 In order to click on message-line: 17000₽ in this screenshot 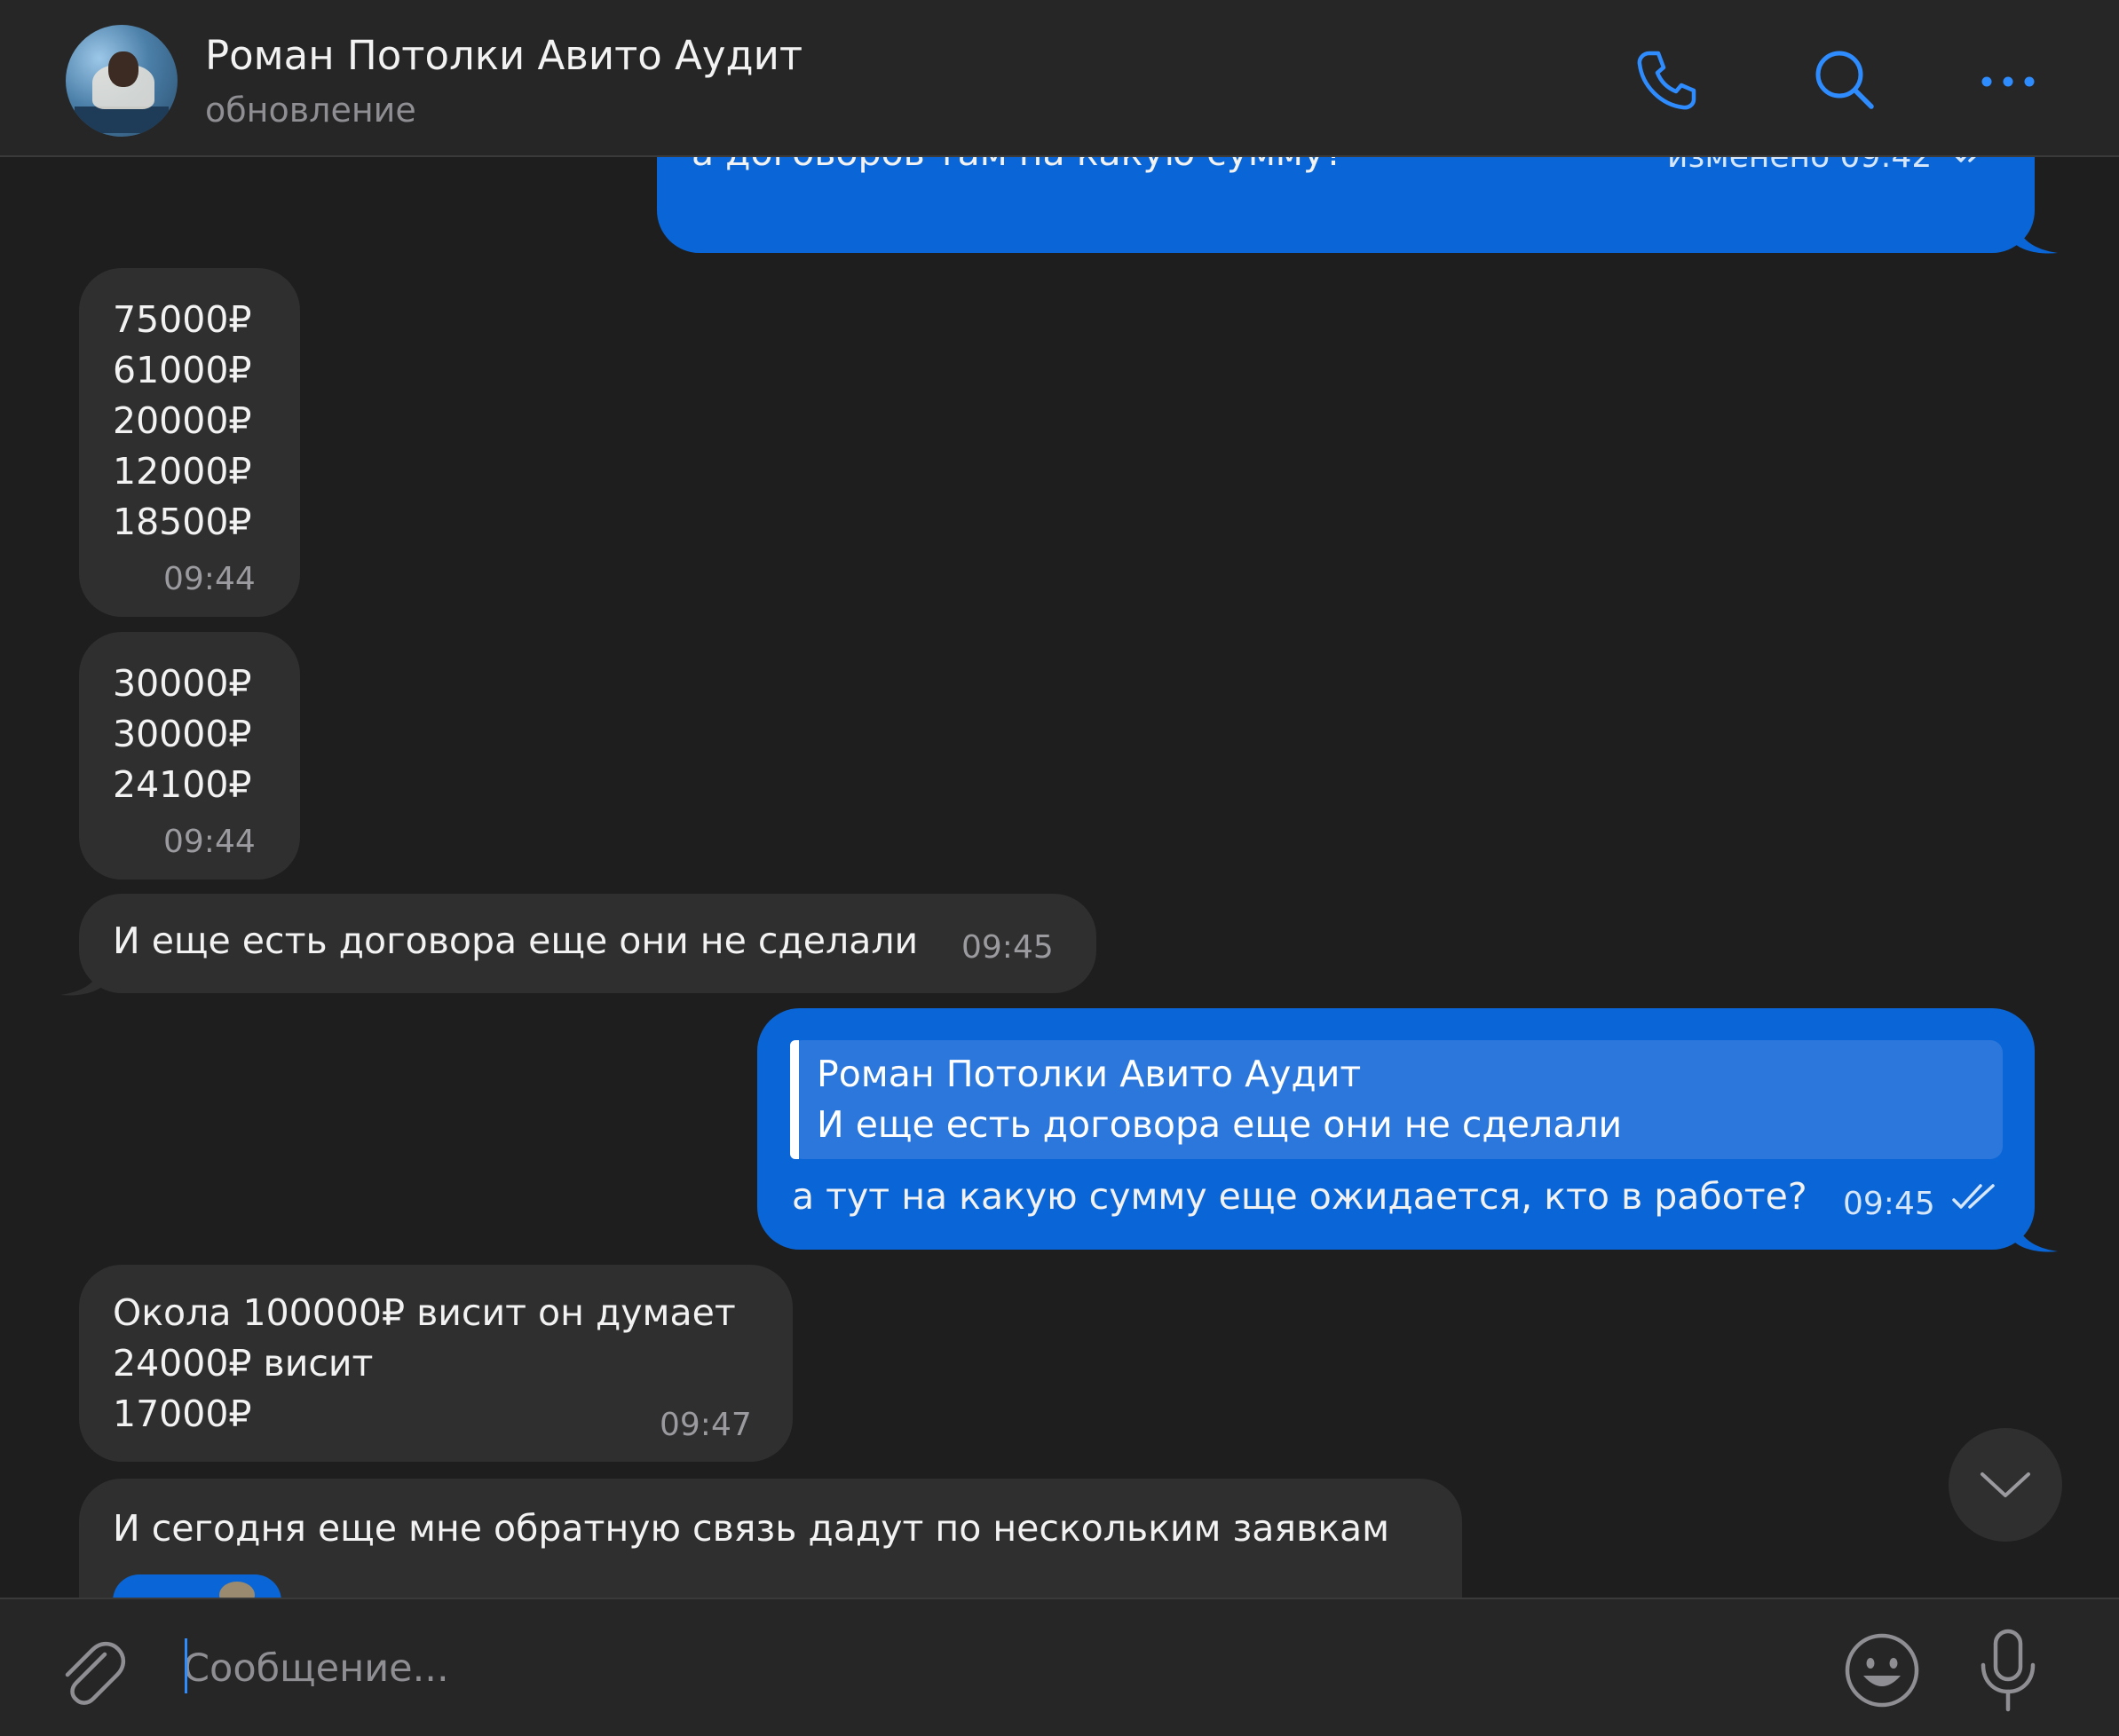, I will do `click(182, 1414)`.